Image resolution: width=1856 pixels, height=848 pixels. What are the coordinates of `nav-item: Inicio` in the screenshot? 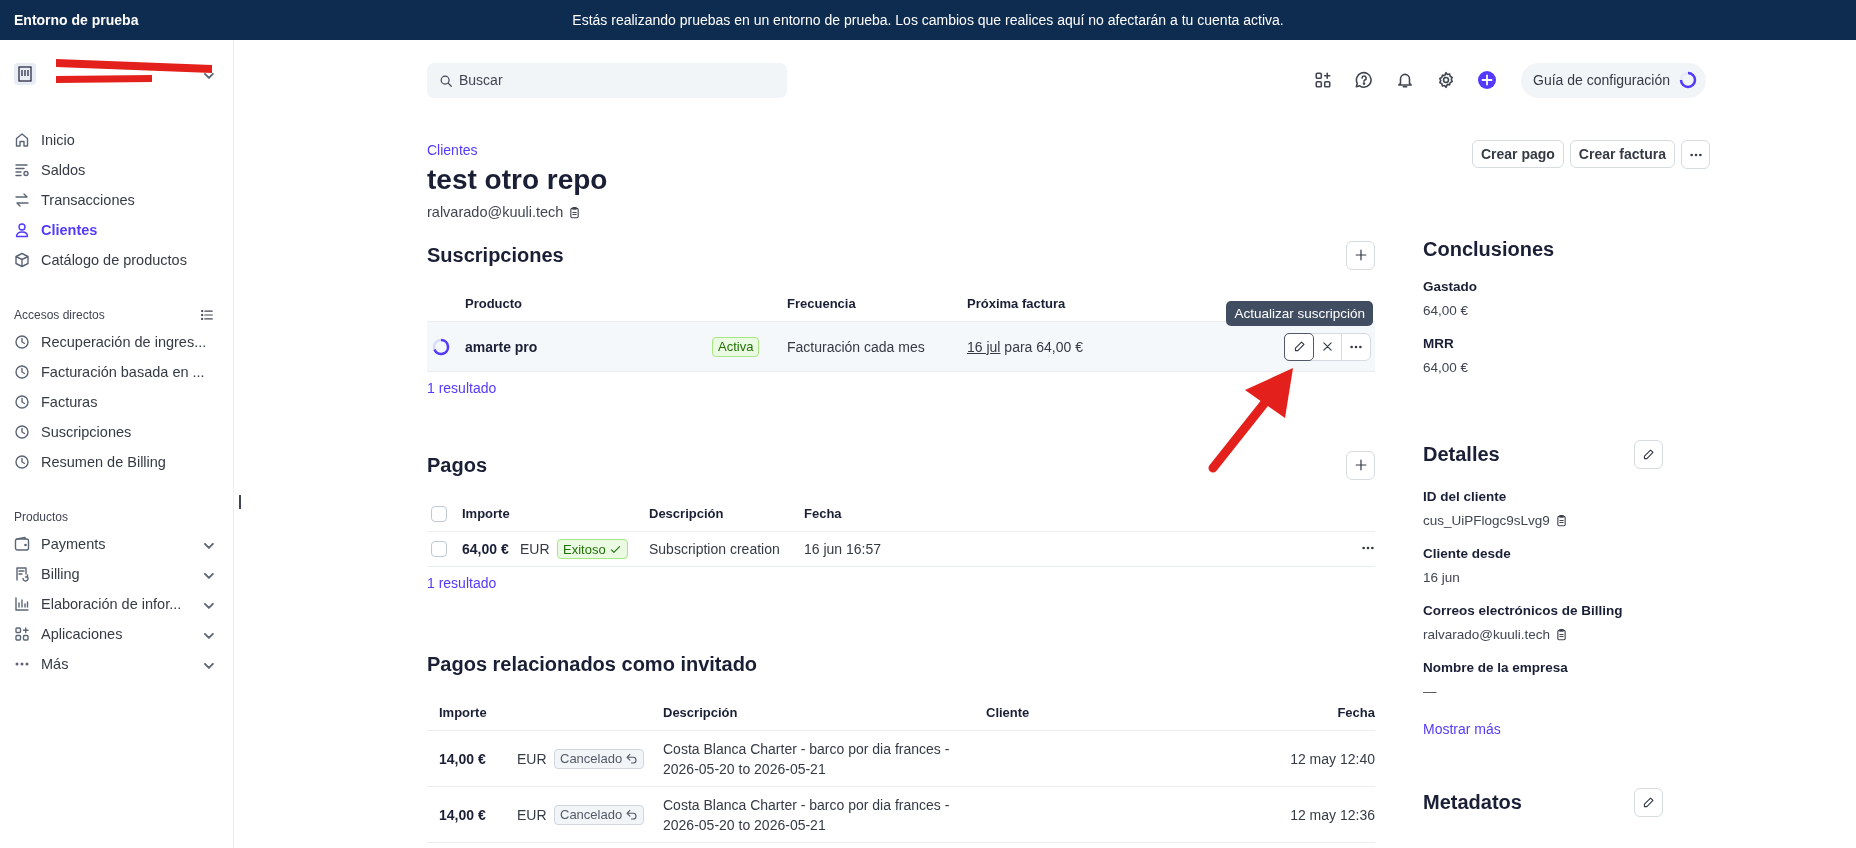 It's located at (114, 140).